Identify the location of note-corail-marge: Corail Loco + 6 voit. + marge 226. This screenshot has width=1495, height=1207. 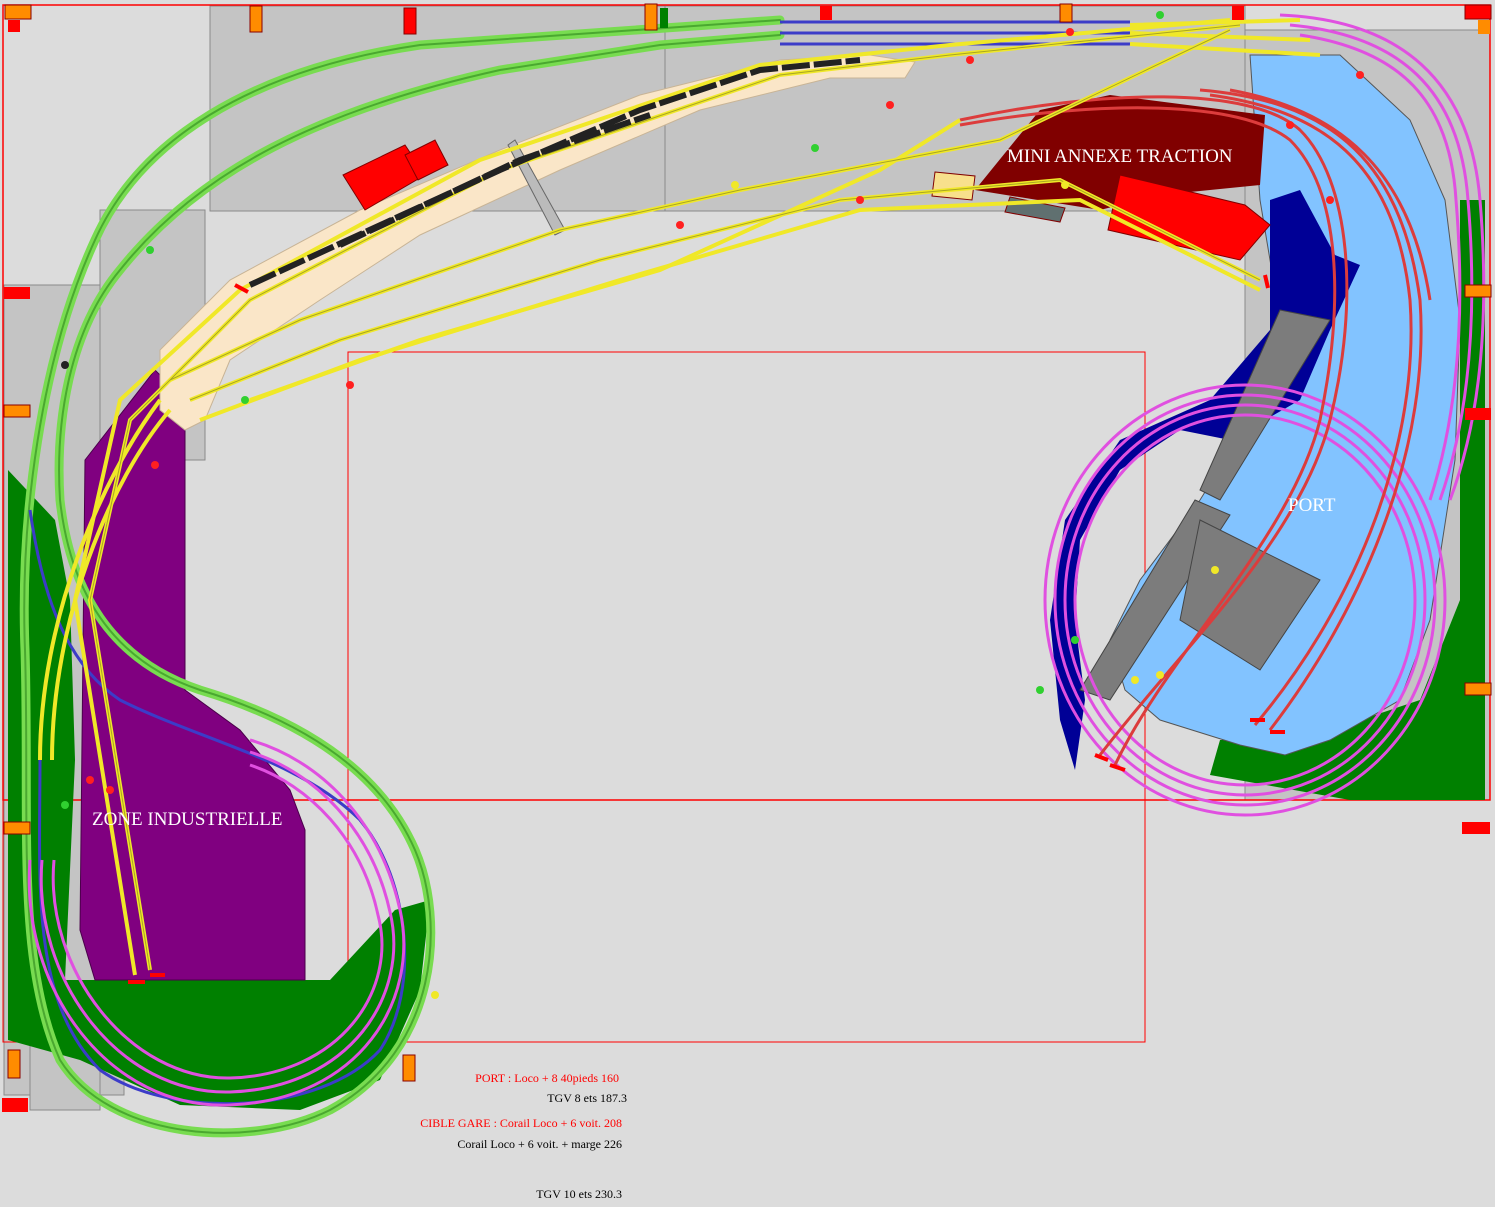
(539, 1144).